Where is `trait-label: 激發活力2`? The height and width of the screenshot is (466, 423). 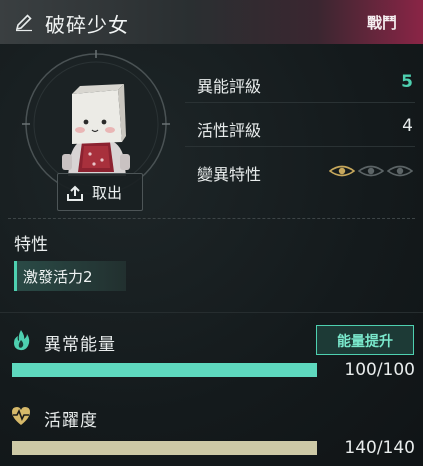 trait-label: 激發活力2 is located at coordinates (58, 277).